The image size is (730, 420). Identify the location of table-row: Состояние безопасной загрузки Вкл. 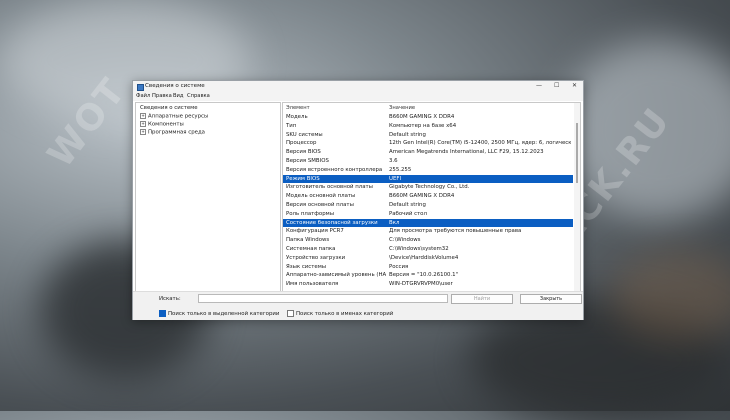
(428, 223).